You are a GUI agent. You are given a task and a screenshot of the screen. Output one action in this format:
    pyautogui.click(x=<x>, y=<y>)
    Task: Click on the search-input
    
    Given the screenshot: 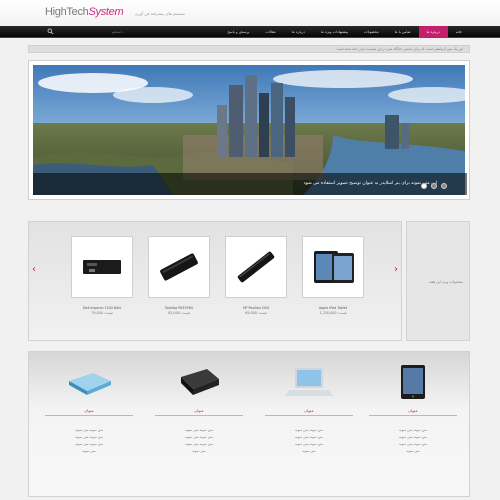 What is the action you would take?
    pyautogui.click(x=123, y=32)
    